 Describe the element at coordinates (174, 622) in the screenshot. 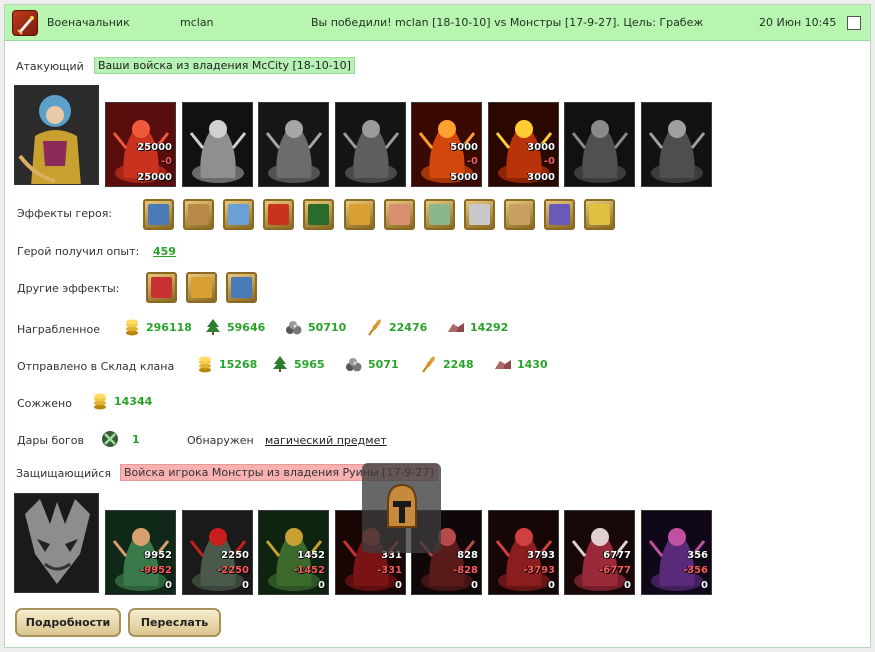

I see `forward-button: Переслать` at that location.